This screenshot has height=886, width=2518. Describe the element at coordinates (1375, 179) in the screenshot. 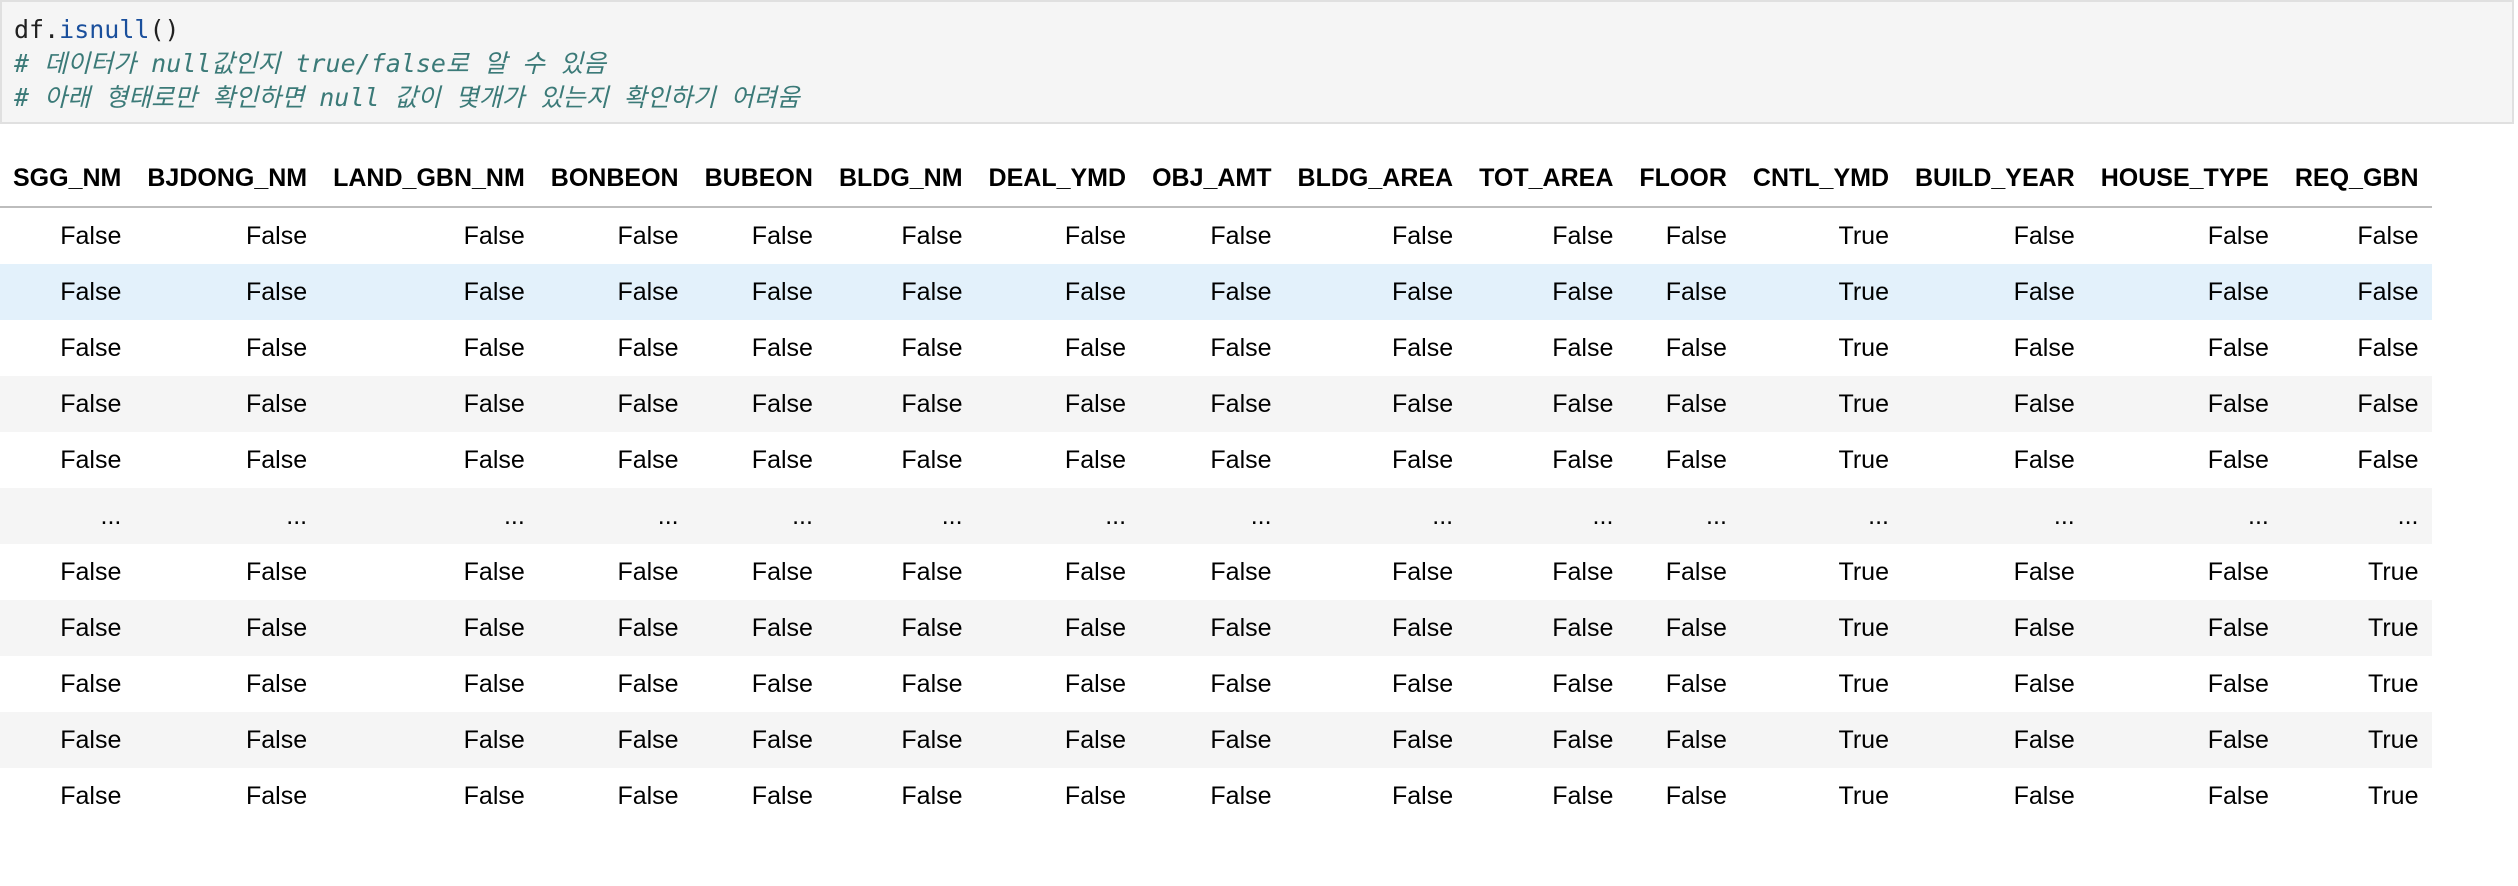

I see `column-header: BLDG_AREA` at that location.